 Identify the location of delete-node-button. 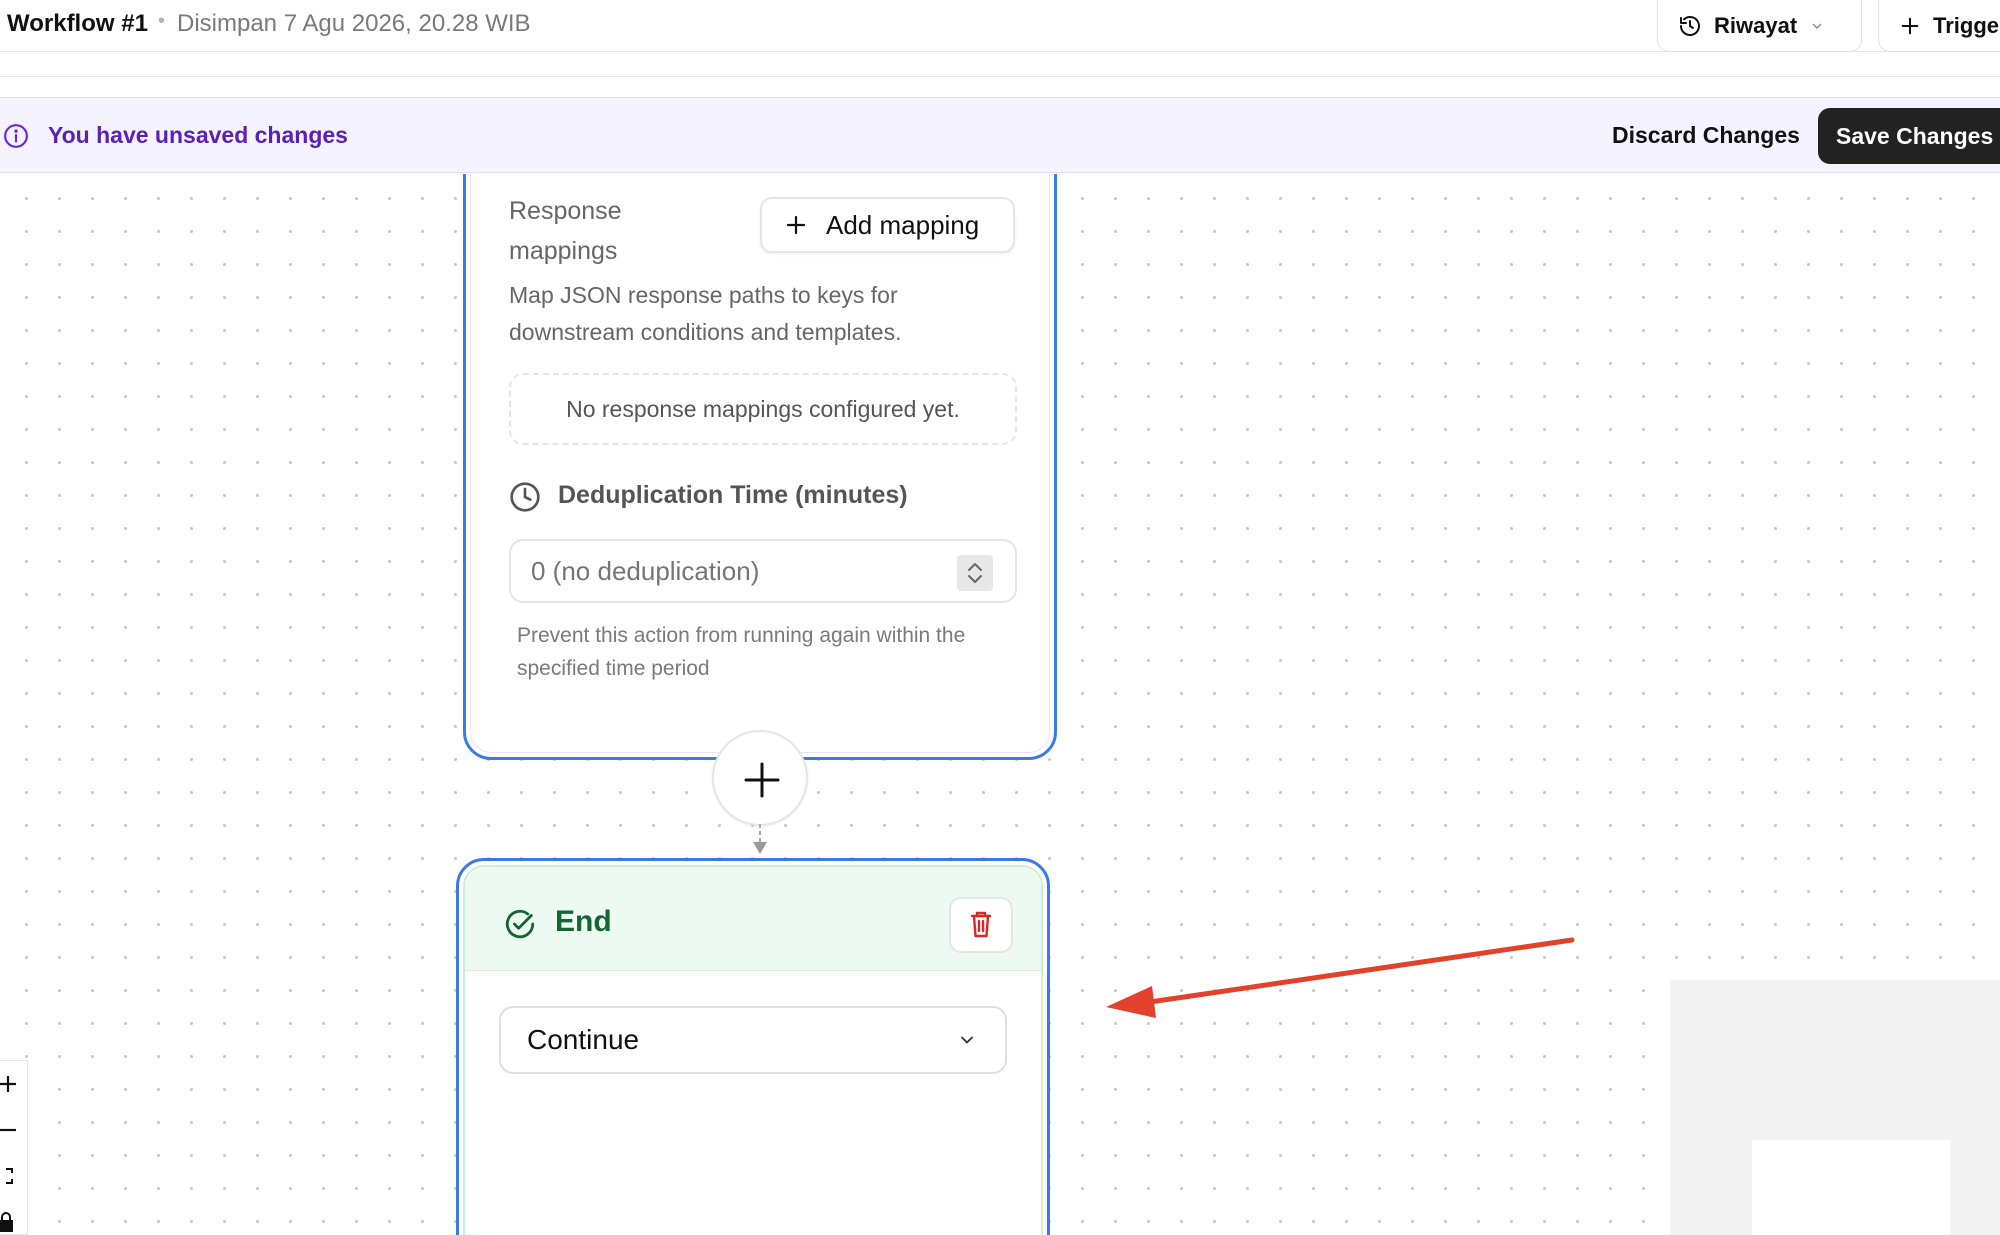
(981, 925).